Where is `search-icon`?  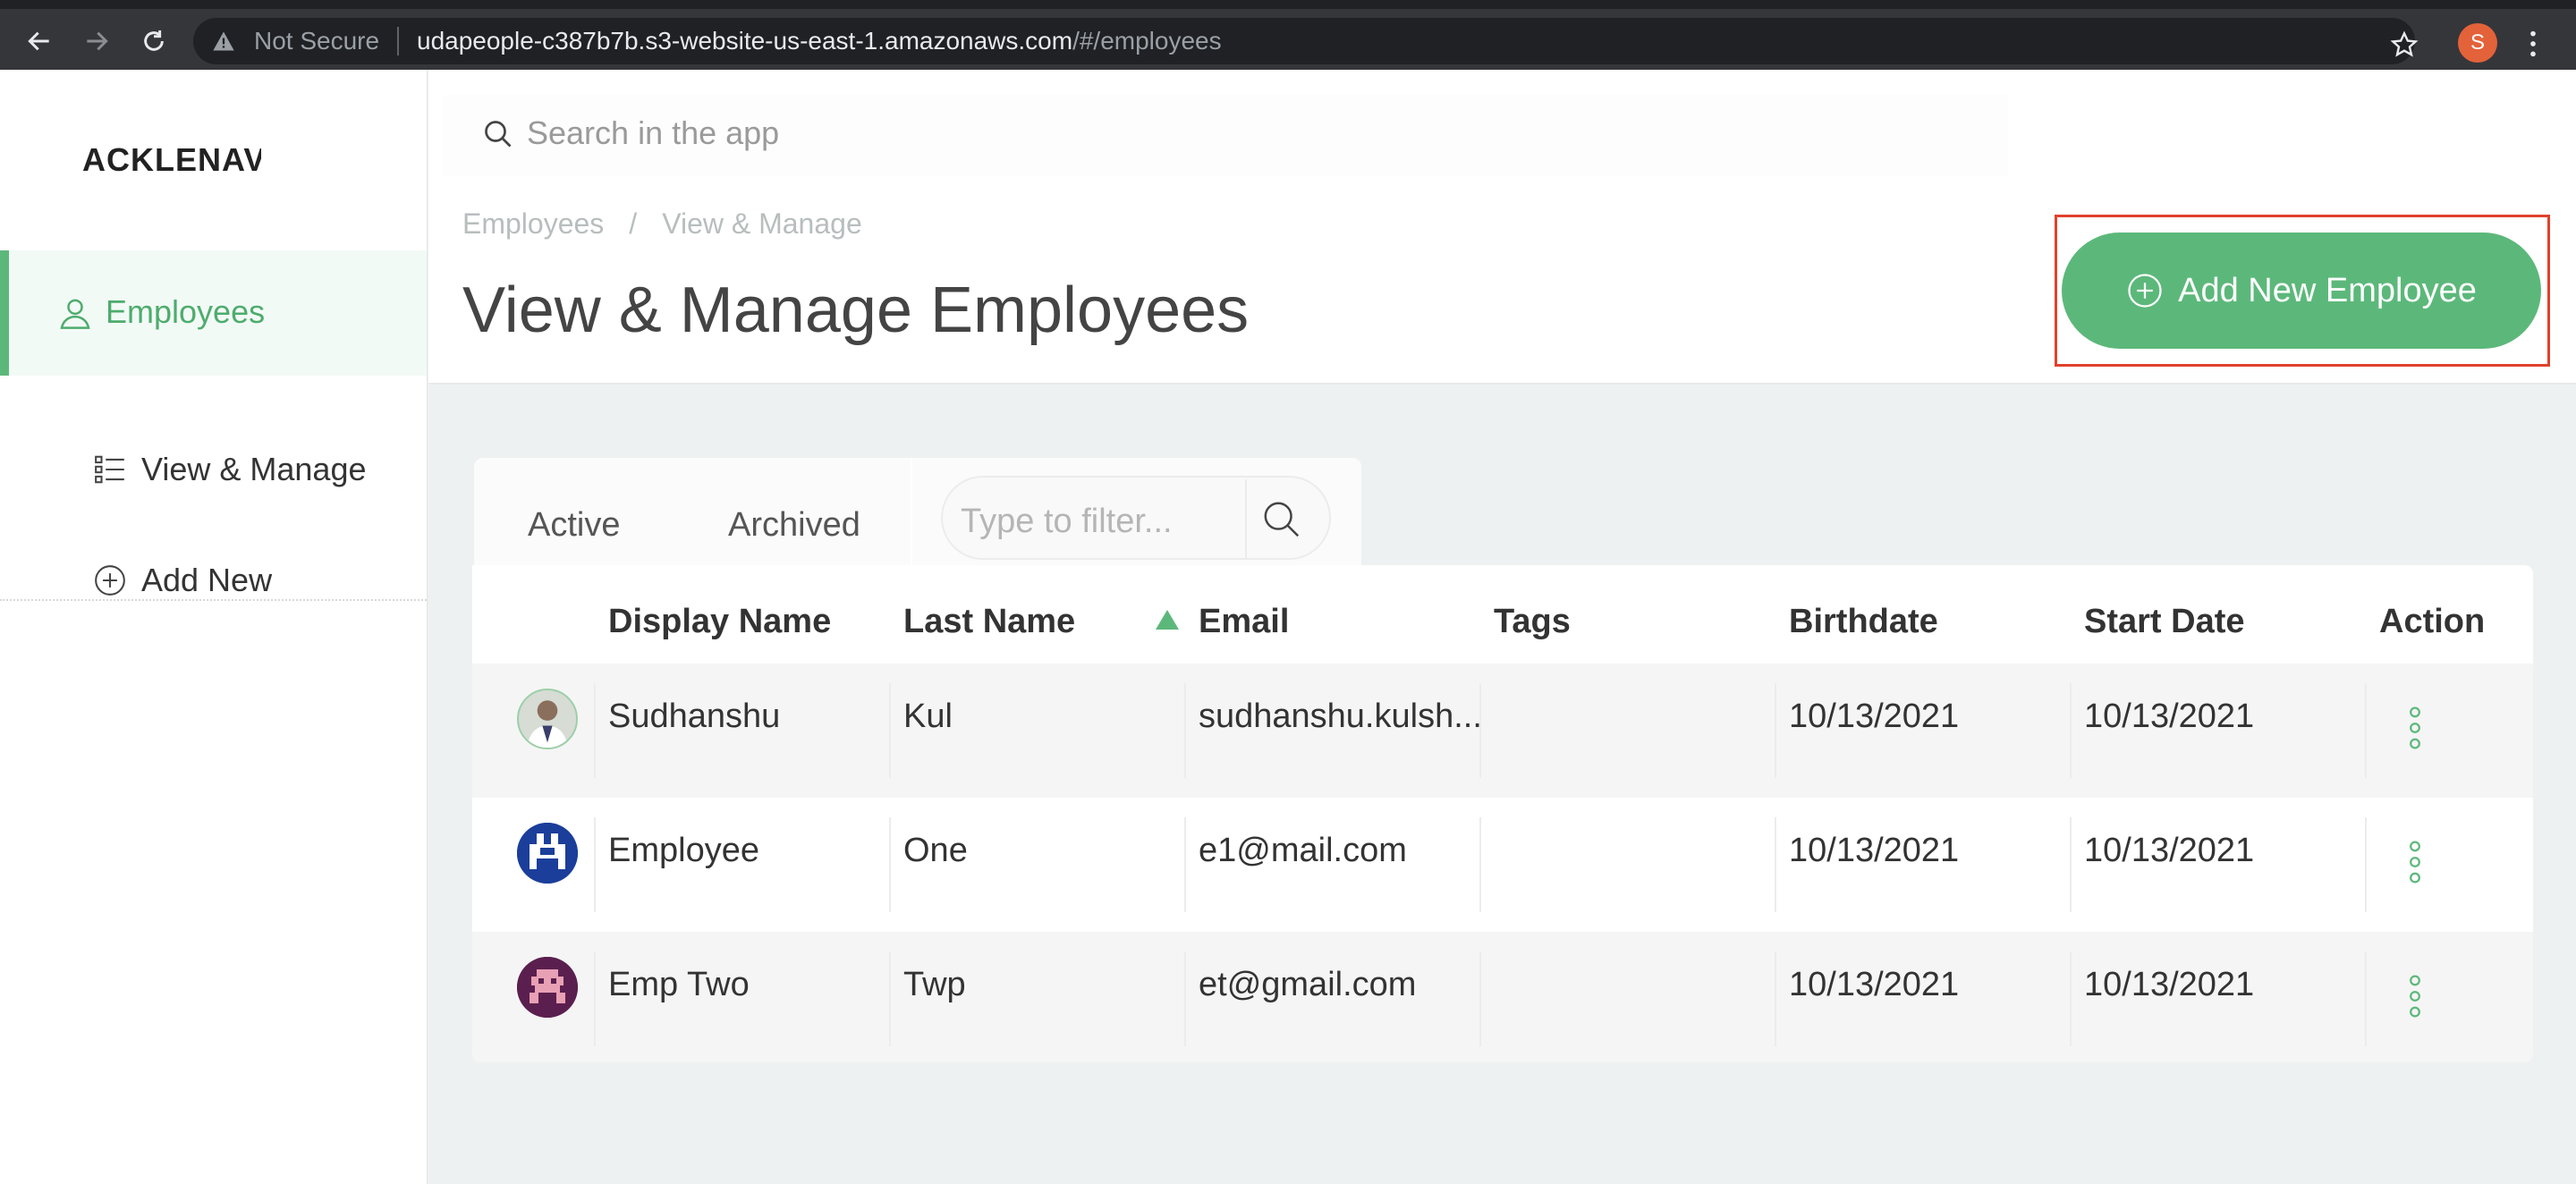 search-icon is located at coordinates (1281, 519).